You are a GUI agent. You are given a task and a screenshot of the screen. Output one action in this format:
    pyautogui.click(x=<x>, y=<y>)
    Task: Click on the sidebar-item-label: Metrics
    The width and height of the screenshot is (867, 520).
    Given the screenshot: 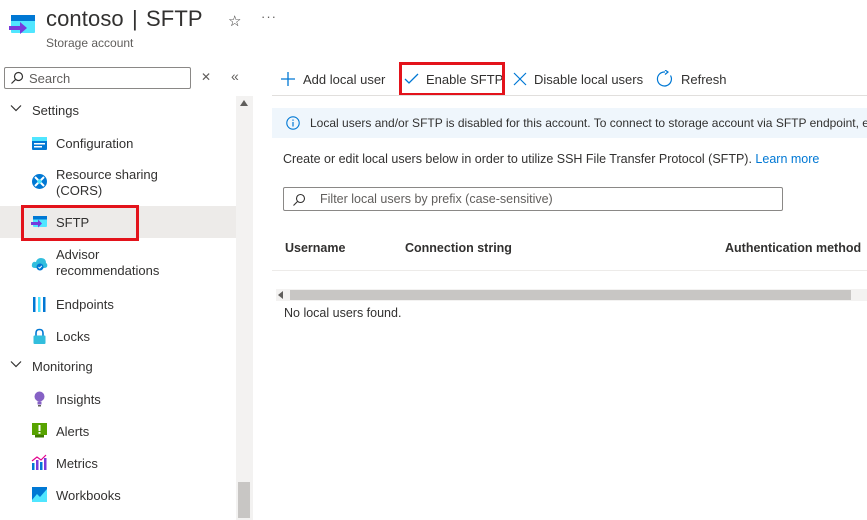 What is the action you would take?
    pyautogui.click(x=77, y=463)
    